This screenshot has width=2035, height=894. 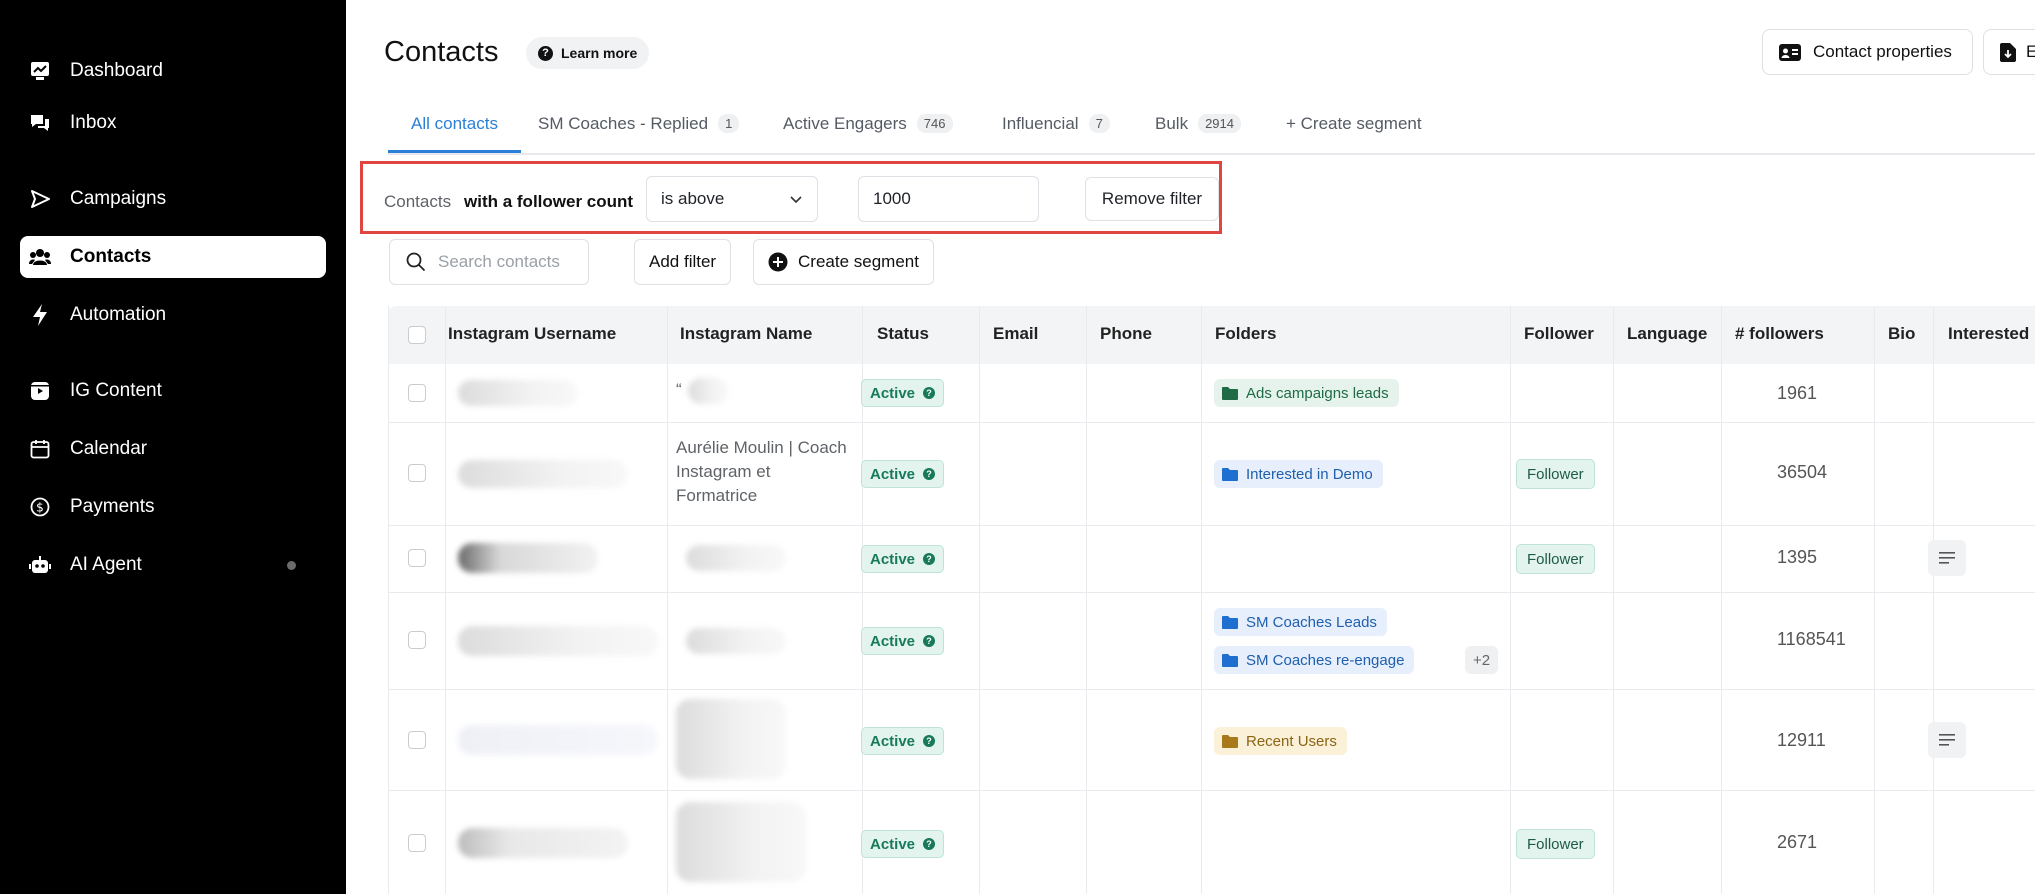 What do you see at coordinates (1245, 334) in the screenshot?
I see `column-header: Folders` at bounding box center [1245, 334].